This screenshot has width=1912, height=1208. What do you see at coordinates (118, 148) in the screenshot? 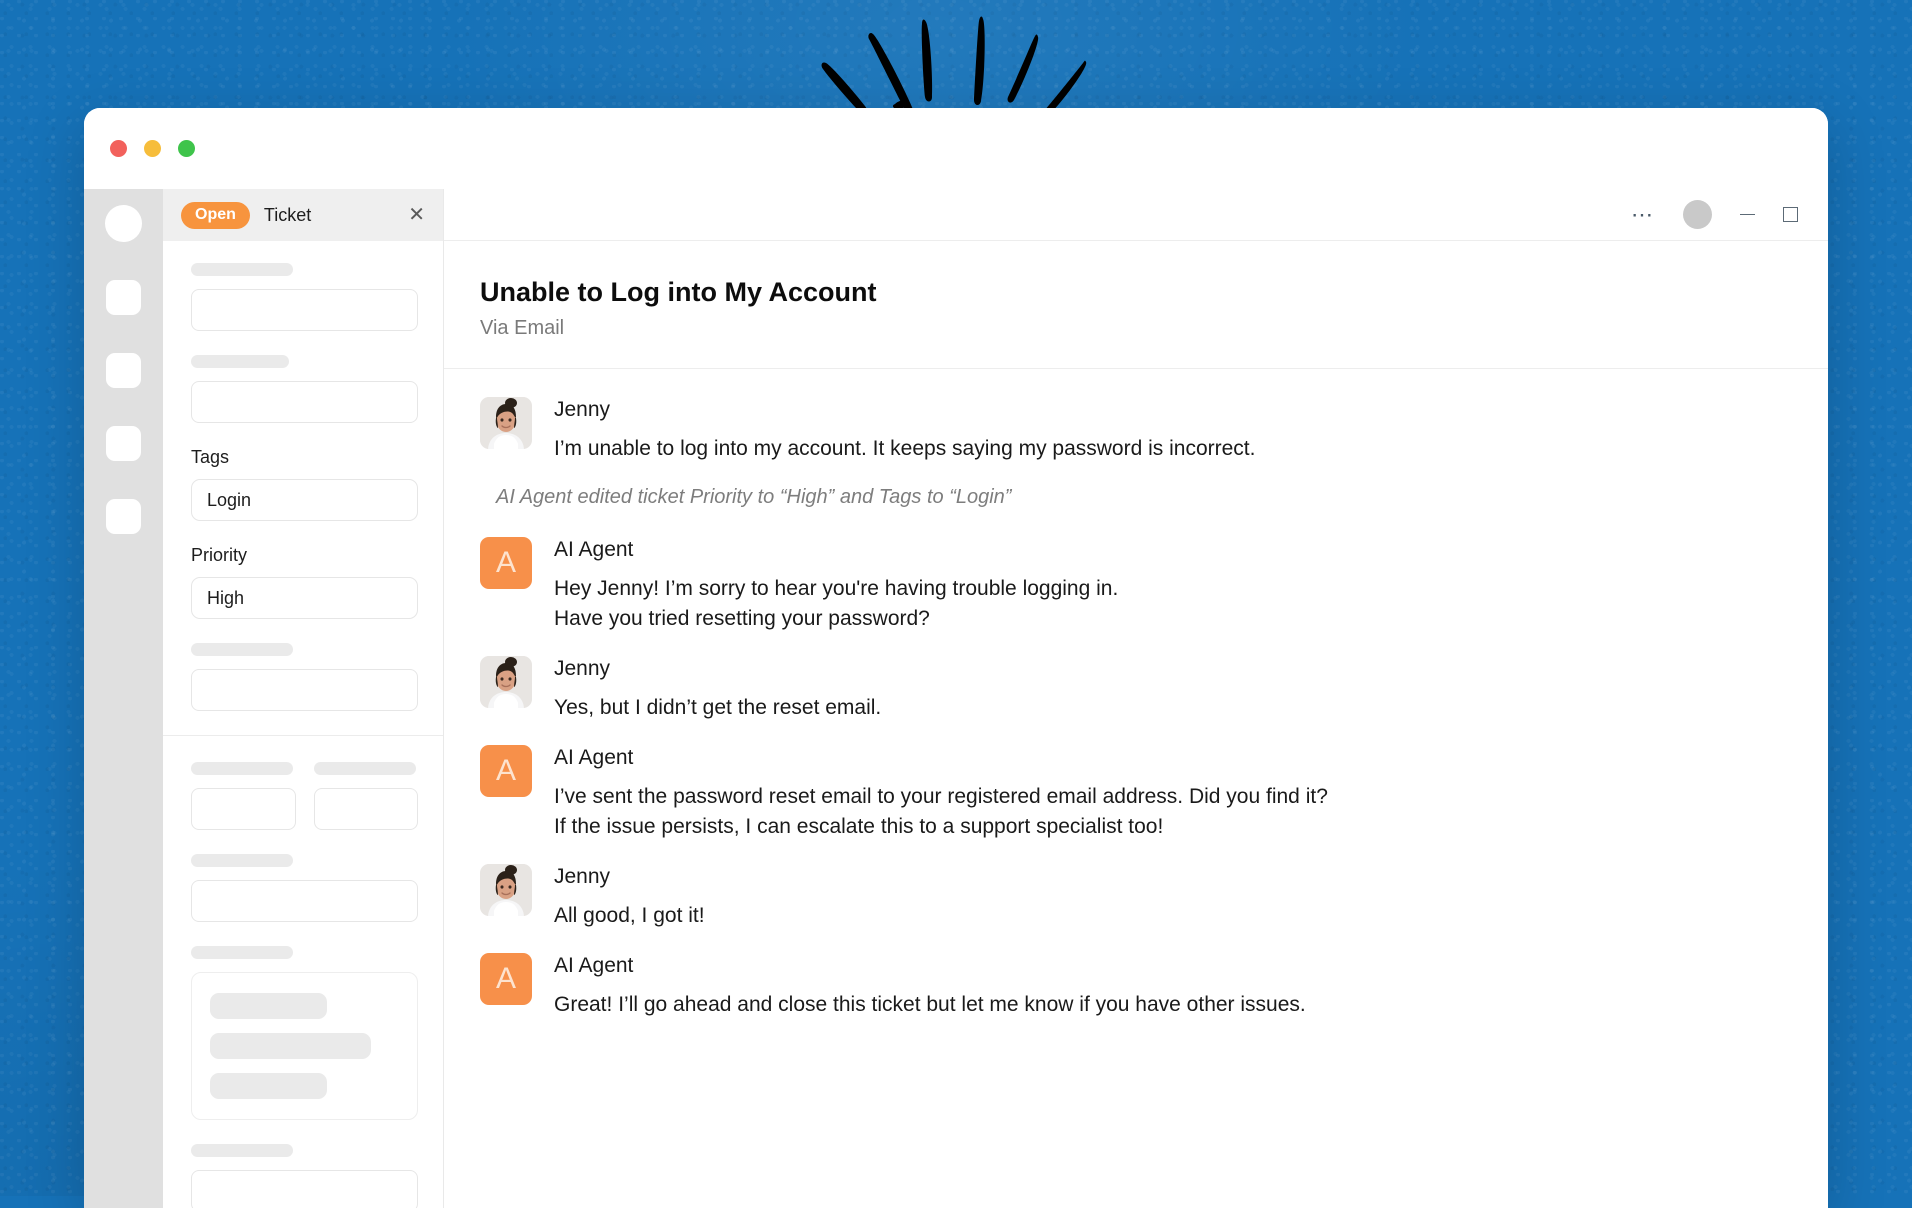
I see `traffic-light-close-icon` at bounding box center [118, 148].